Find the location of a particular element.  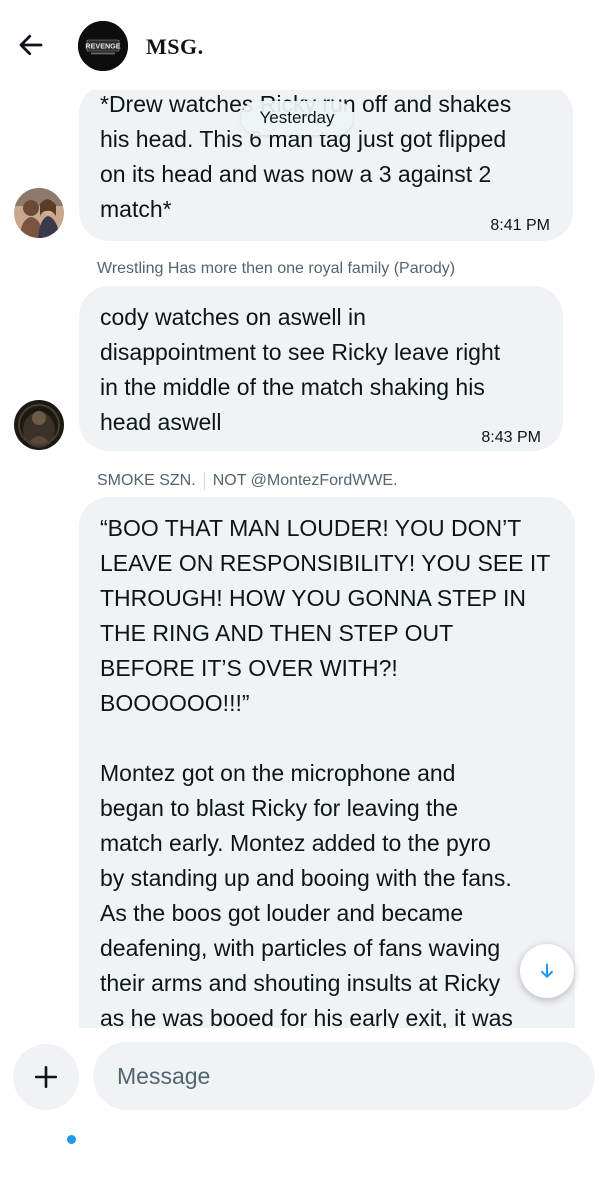

message-input is located at coordinates (344, 1076).